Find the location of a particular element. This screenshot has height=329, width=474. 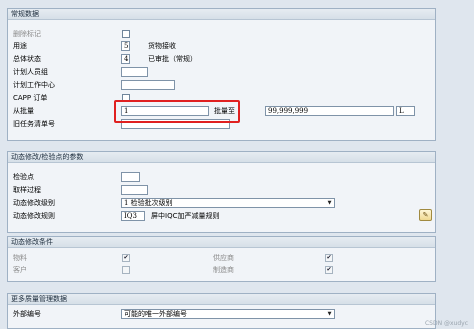

usage-label: 用途 is located at coordinates (20, 46).